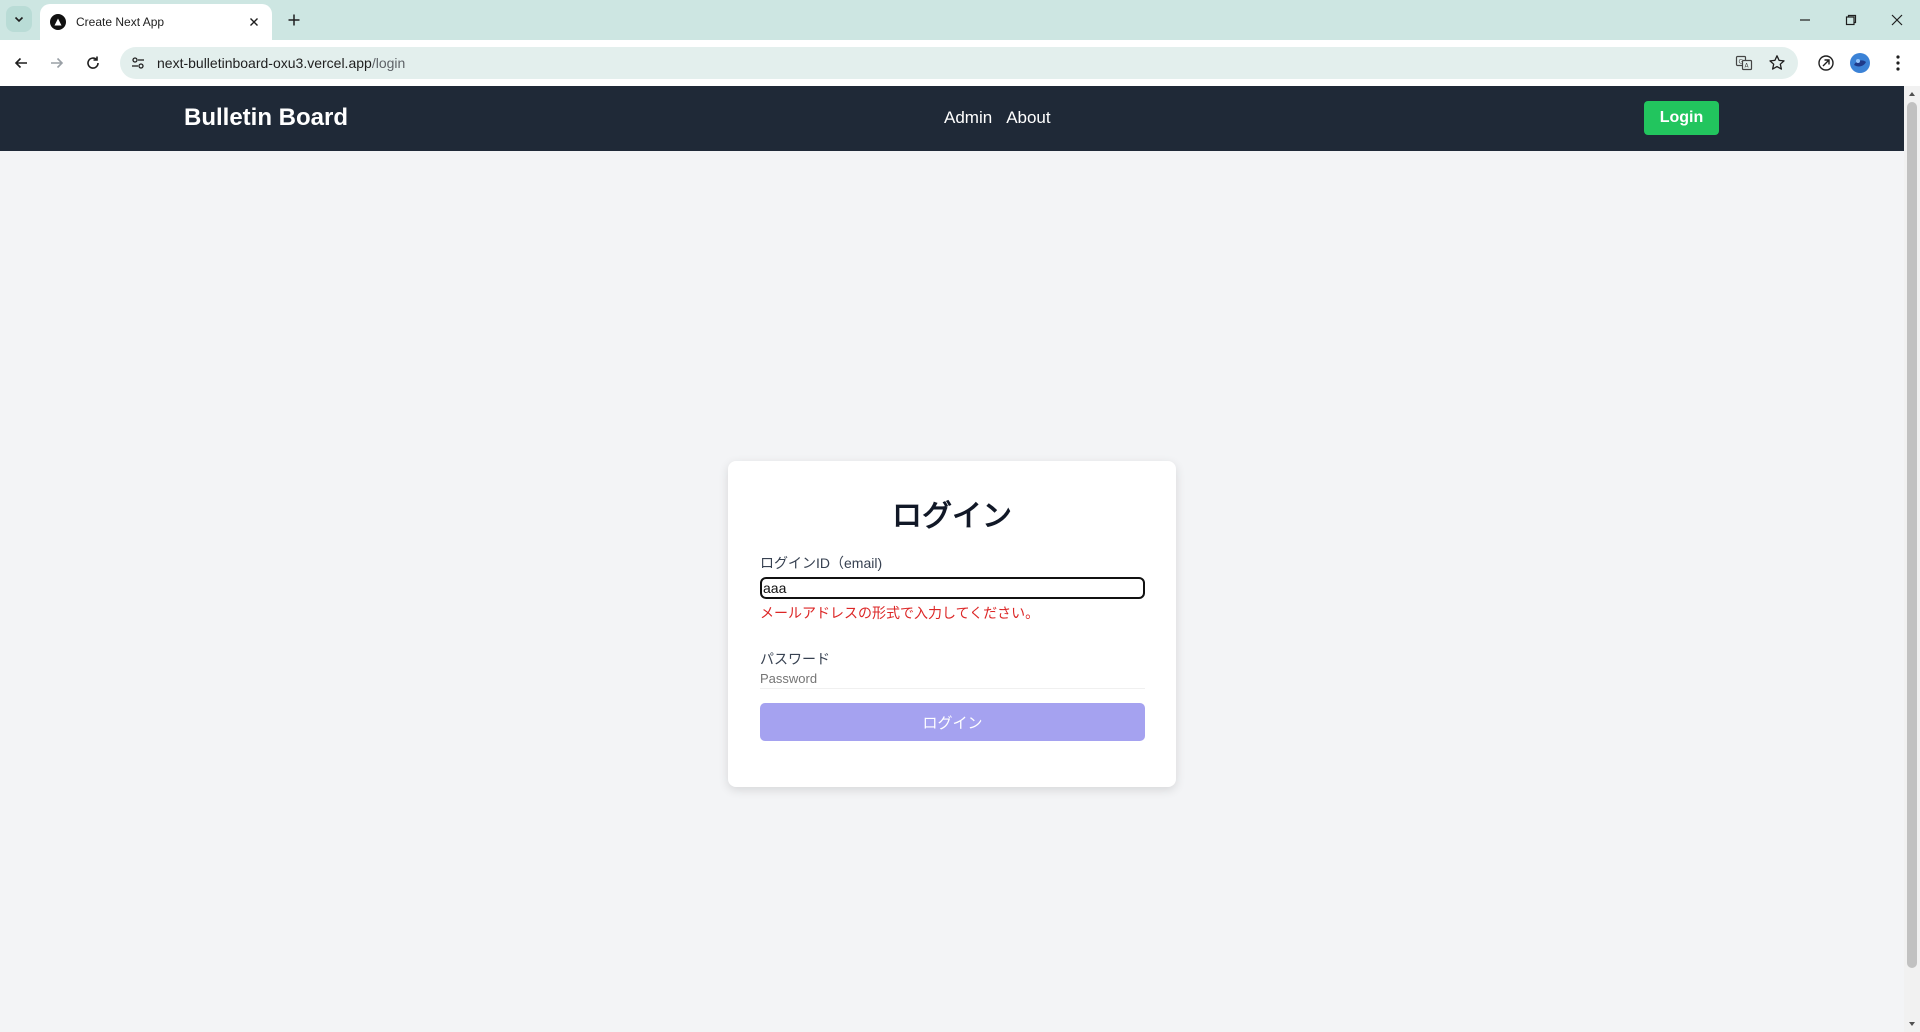 The image size is (1920, 1032). What do you see at coordinates (900, 613) in the screenshot?
I see `email-error-message: メールアドレスの形式で入力してください。` at bounding box center [900, 613].